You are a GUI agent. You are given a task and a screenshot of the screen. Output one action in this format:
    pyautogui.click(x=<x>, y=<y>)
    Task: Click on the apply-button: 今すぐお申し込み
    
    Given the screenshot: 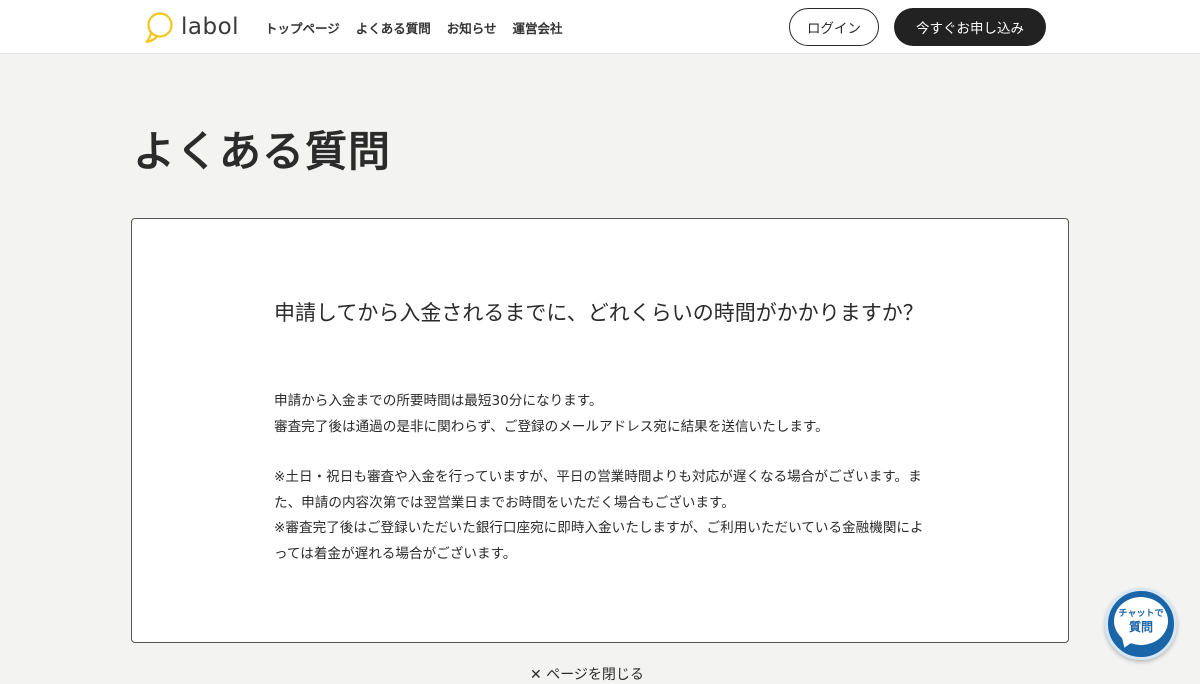 What is the action you would take?
    pyautogui.click(x=970, y=27)
    